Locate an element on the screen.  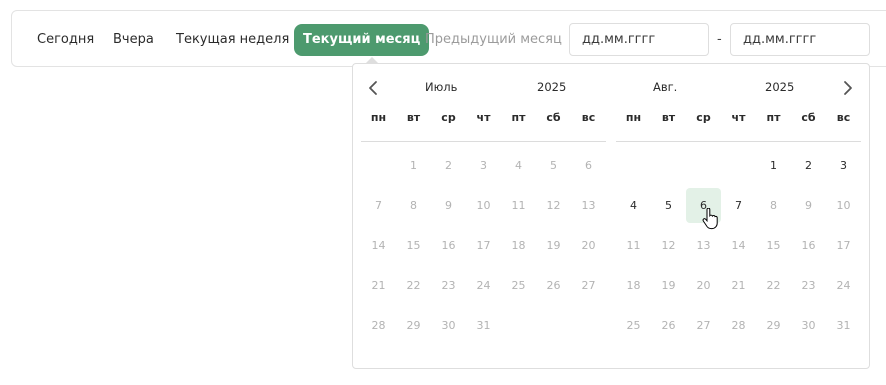
week-row: 18 19 20 21 22 23 24 is located at coordinates (738, 288).